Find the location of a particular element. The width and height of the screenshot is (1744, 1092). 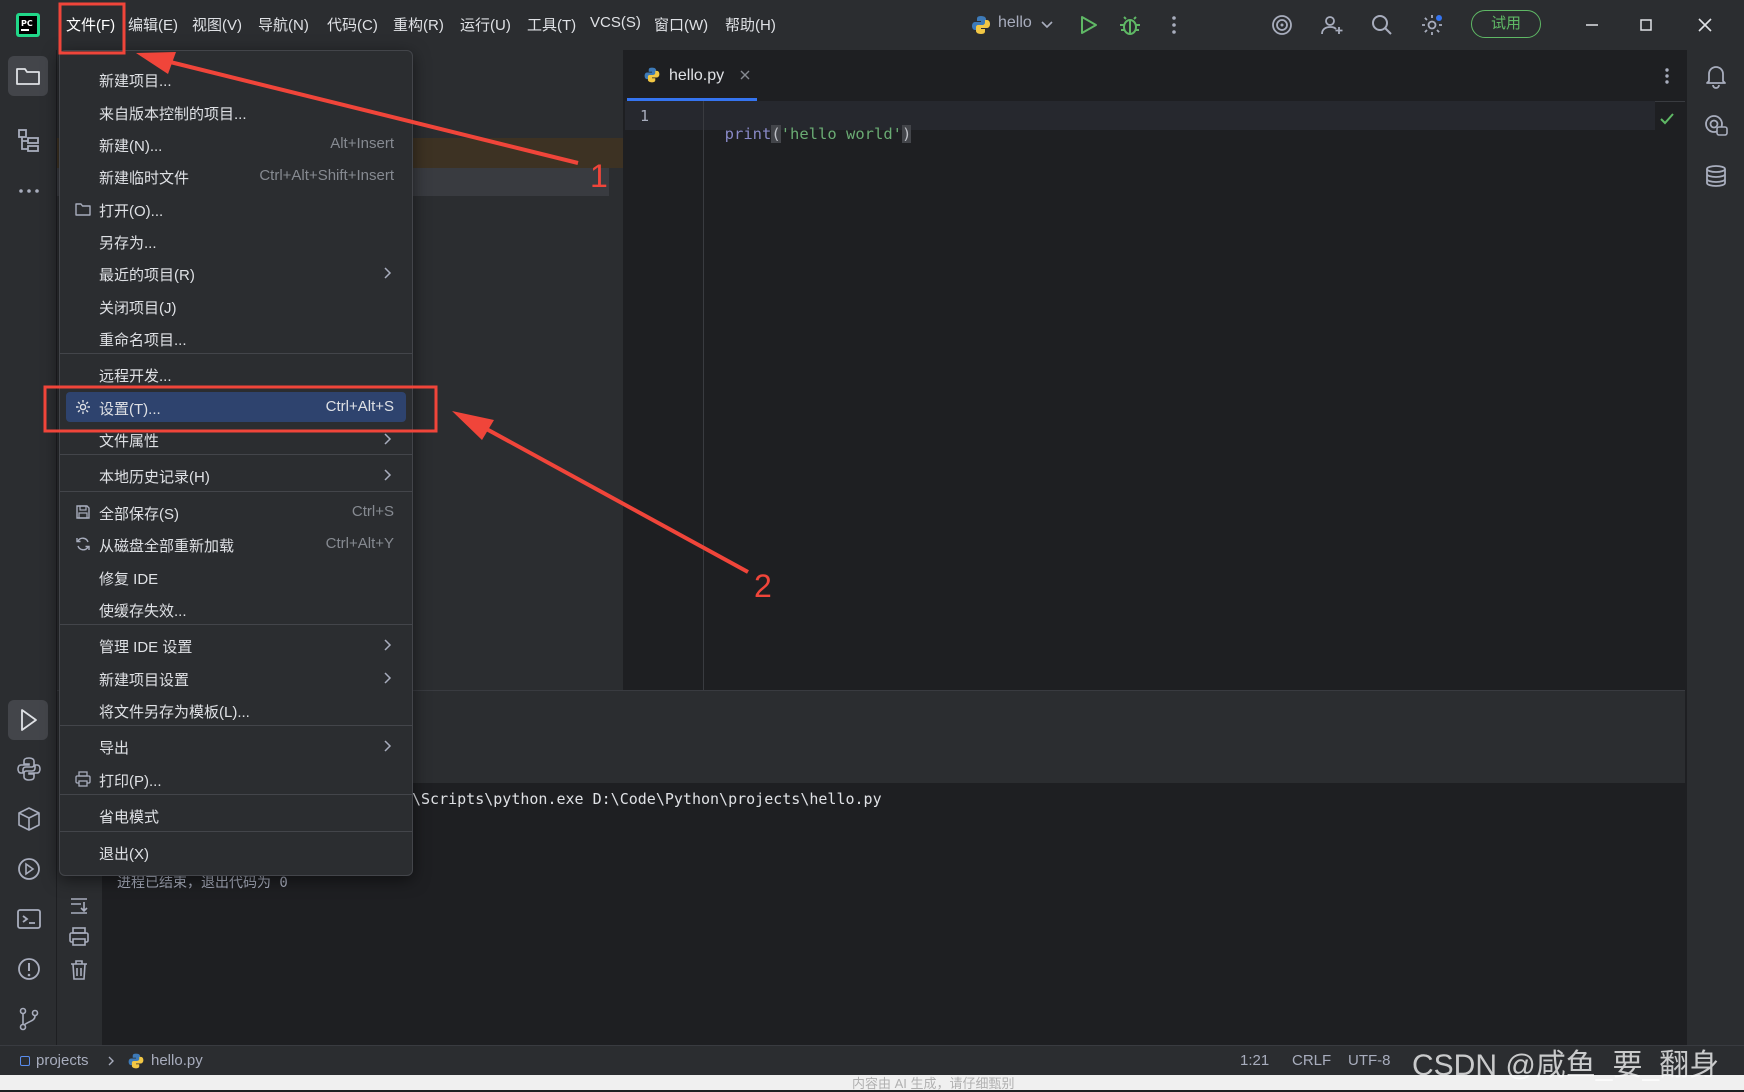

annotation-label-1: 1 is located at coordinates (599, 176).